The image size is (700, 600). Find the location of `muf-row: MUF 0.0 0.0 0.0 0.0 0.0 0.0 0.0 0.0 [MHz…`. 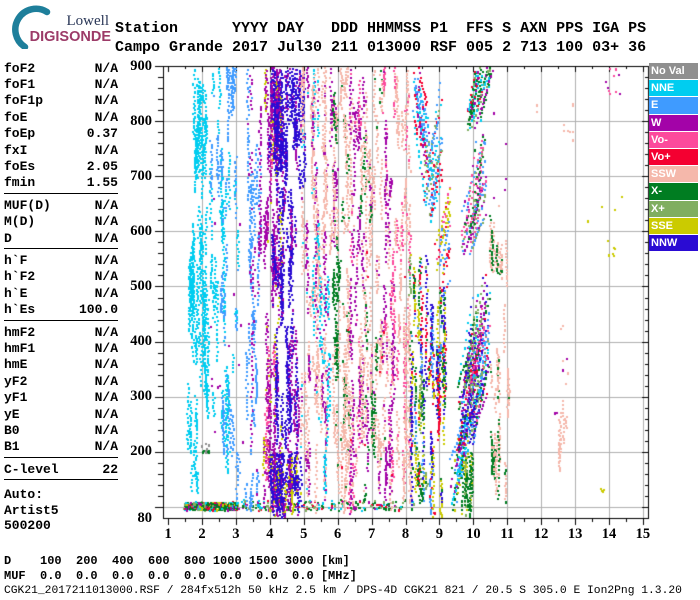

muf-row: MUF 0.0 0.0 0.0 0.0 0.0 0.0 0.0 0.0 [MHz… is located at coordinates (180, 576).